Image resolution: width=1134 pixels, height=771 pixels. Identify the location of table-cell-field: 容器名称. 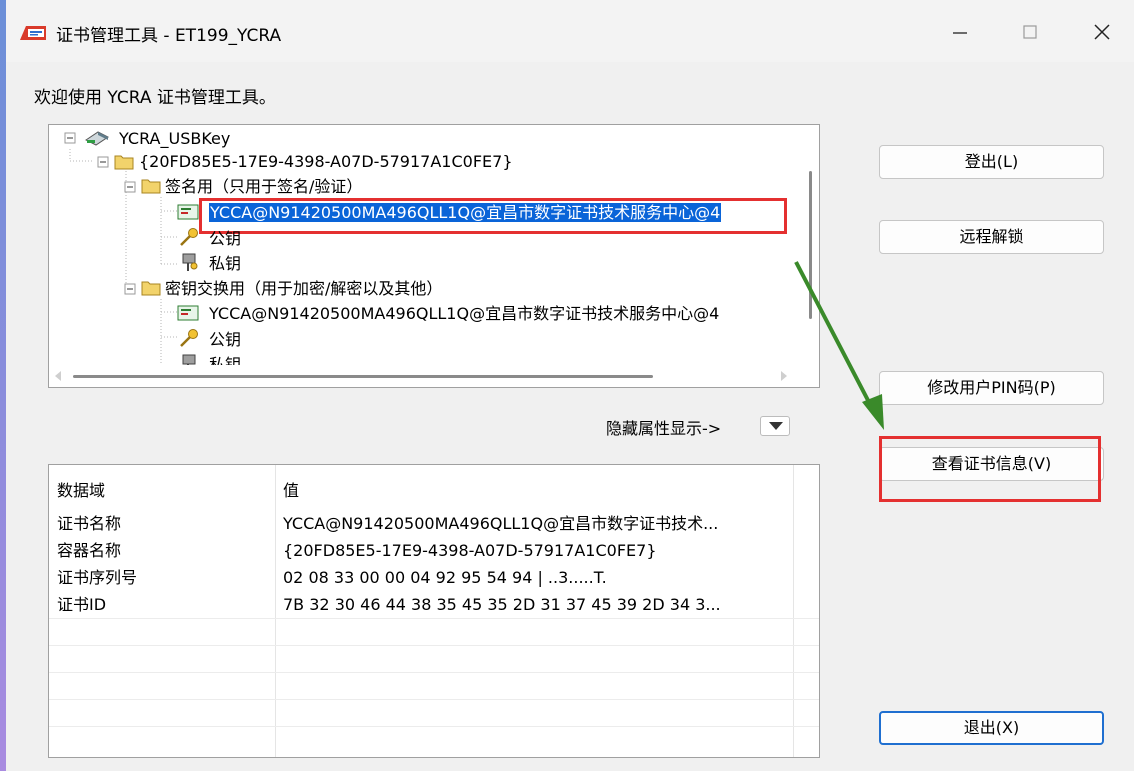
(89, 550).